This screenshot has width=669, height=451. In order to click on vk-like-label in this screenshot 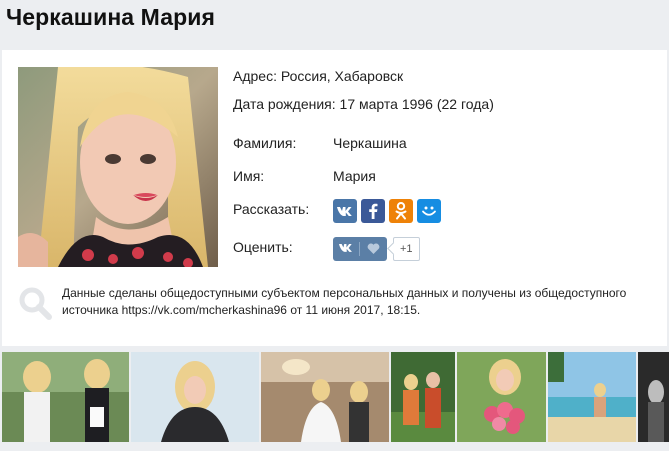, I will do `click(346, 249)`.